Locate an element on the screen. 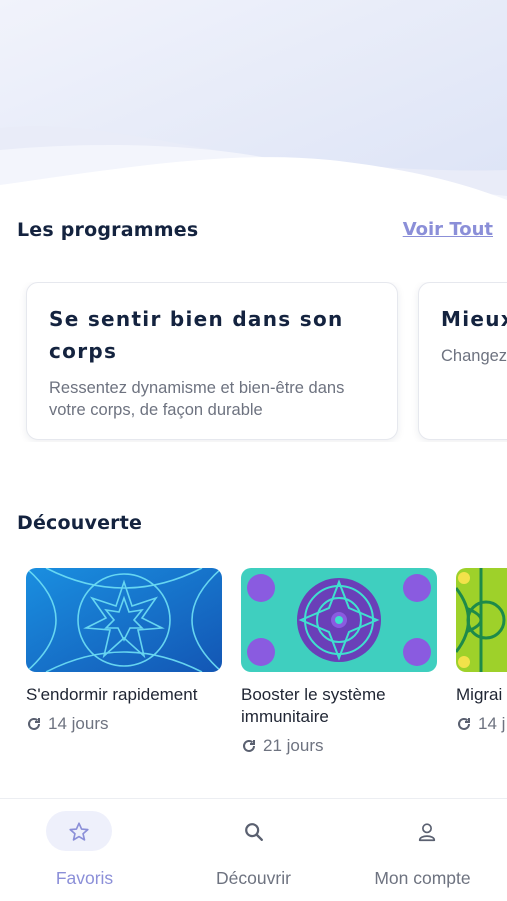 This screenshot has width=507, height=901. programs-section-title: Les programmes is located at coordinates (108, 230).